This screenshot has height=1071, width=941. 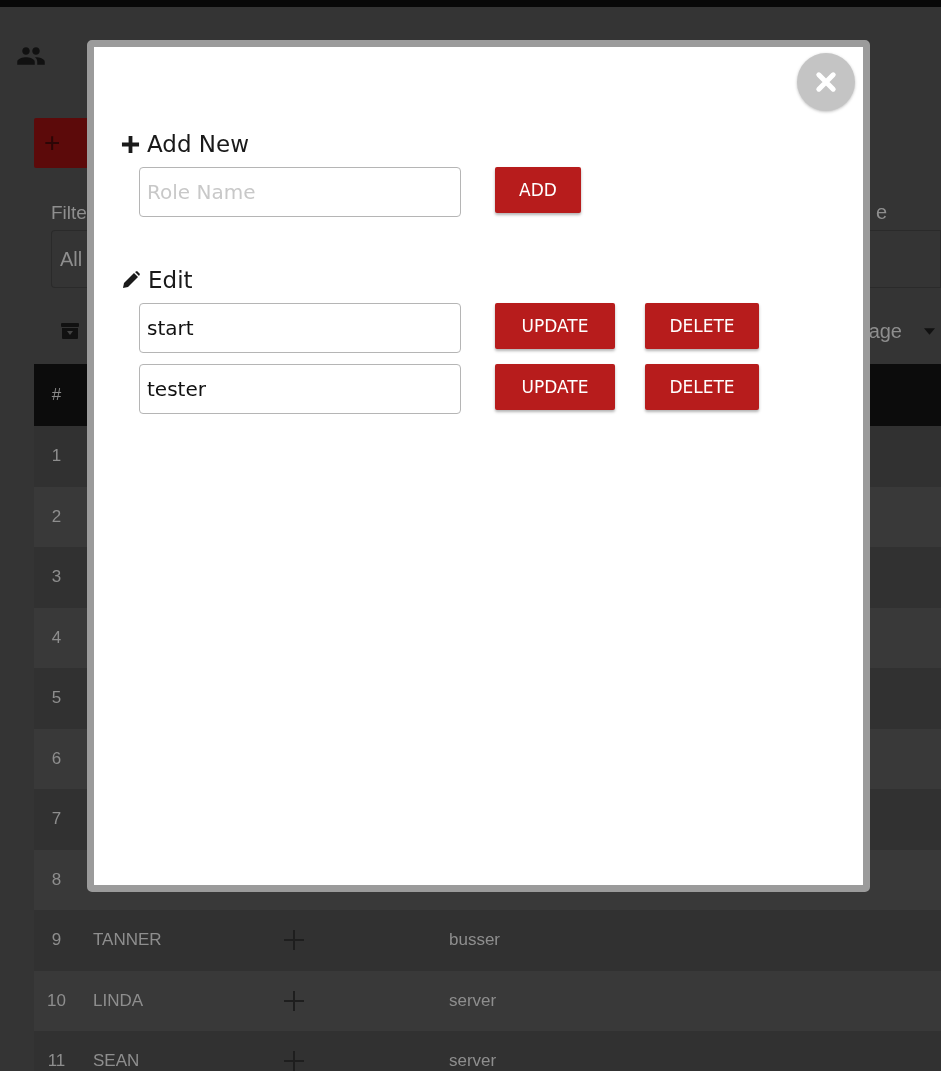 I want to click on row-number: 7, so click(x=56, y=819).